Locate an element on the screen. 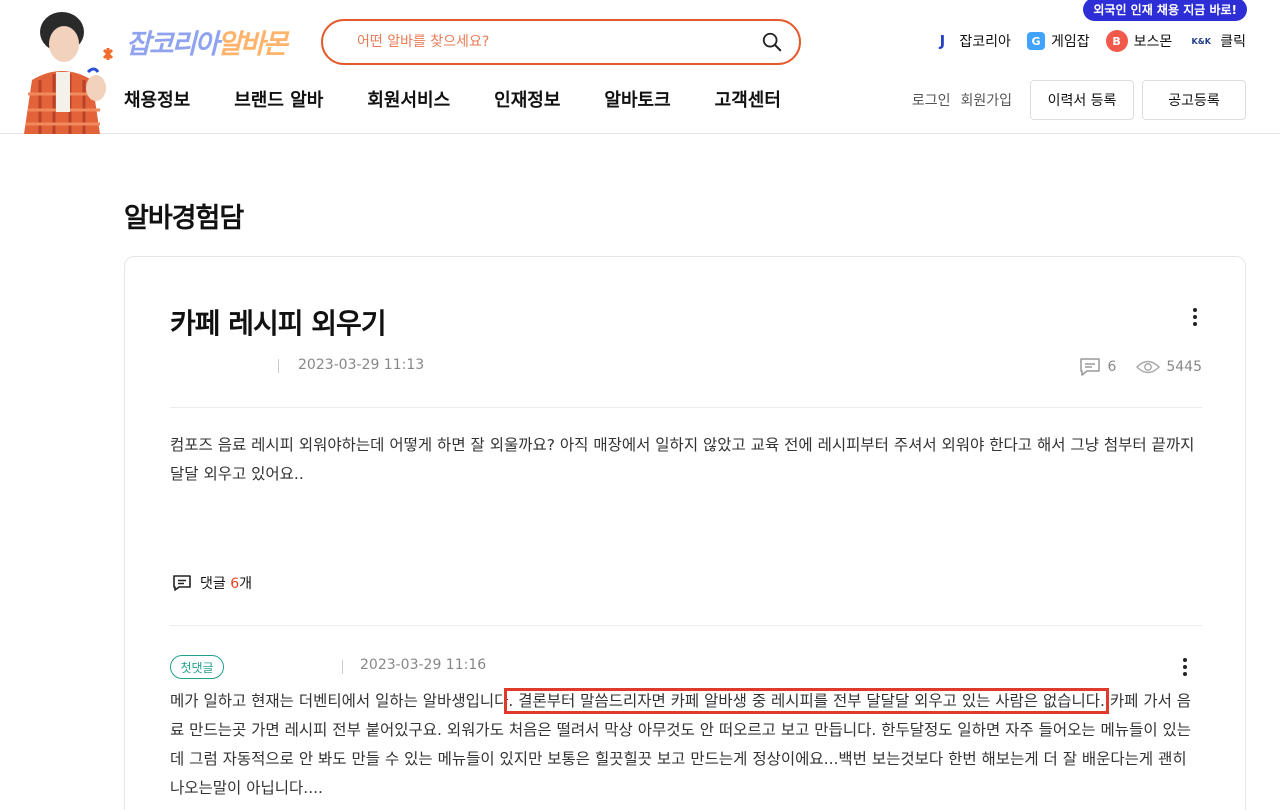 The height and width of the screenshot is (810, 1280). user-utility: 로그인 회원가입 이력서 등록 공고등록 is located at coordinates (1079, 100).